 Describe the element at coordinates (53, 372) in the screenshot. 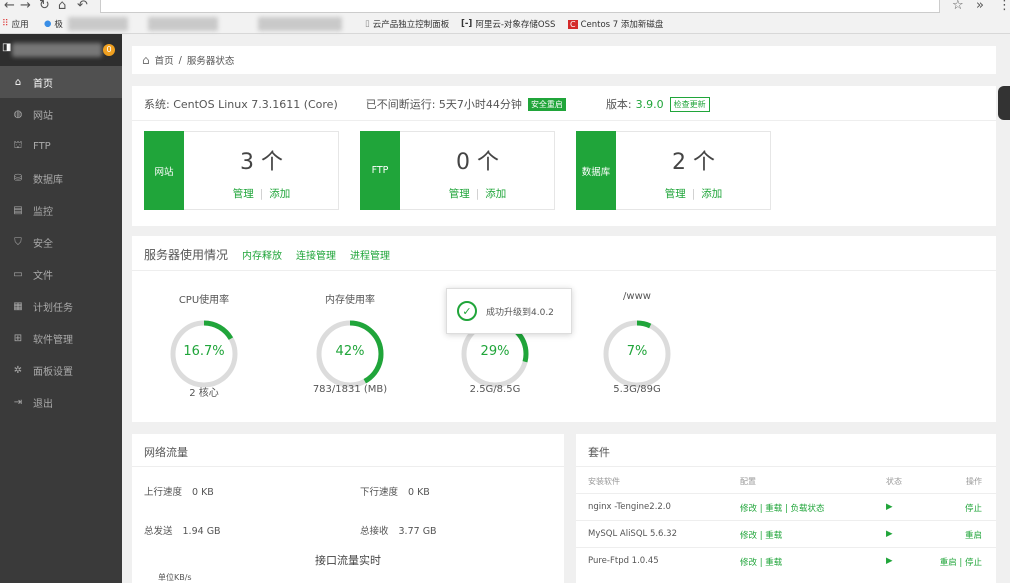

I see `sidebar-item-label: 面板设置` at that location.